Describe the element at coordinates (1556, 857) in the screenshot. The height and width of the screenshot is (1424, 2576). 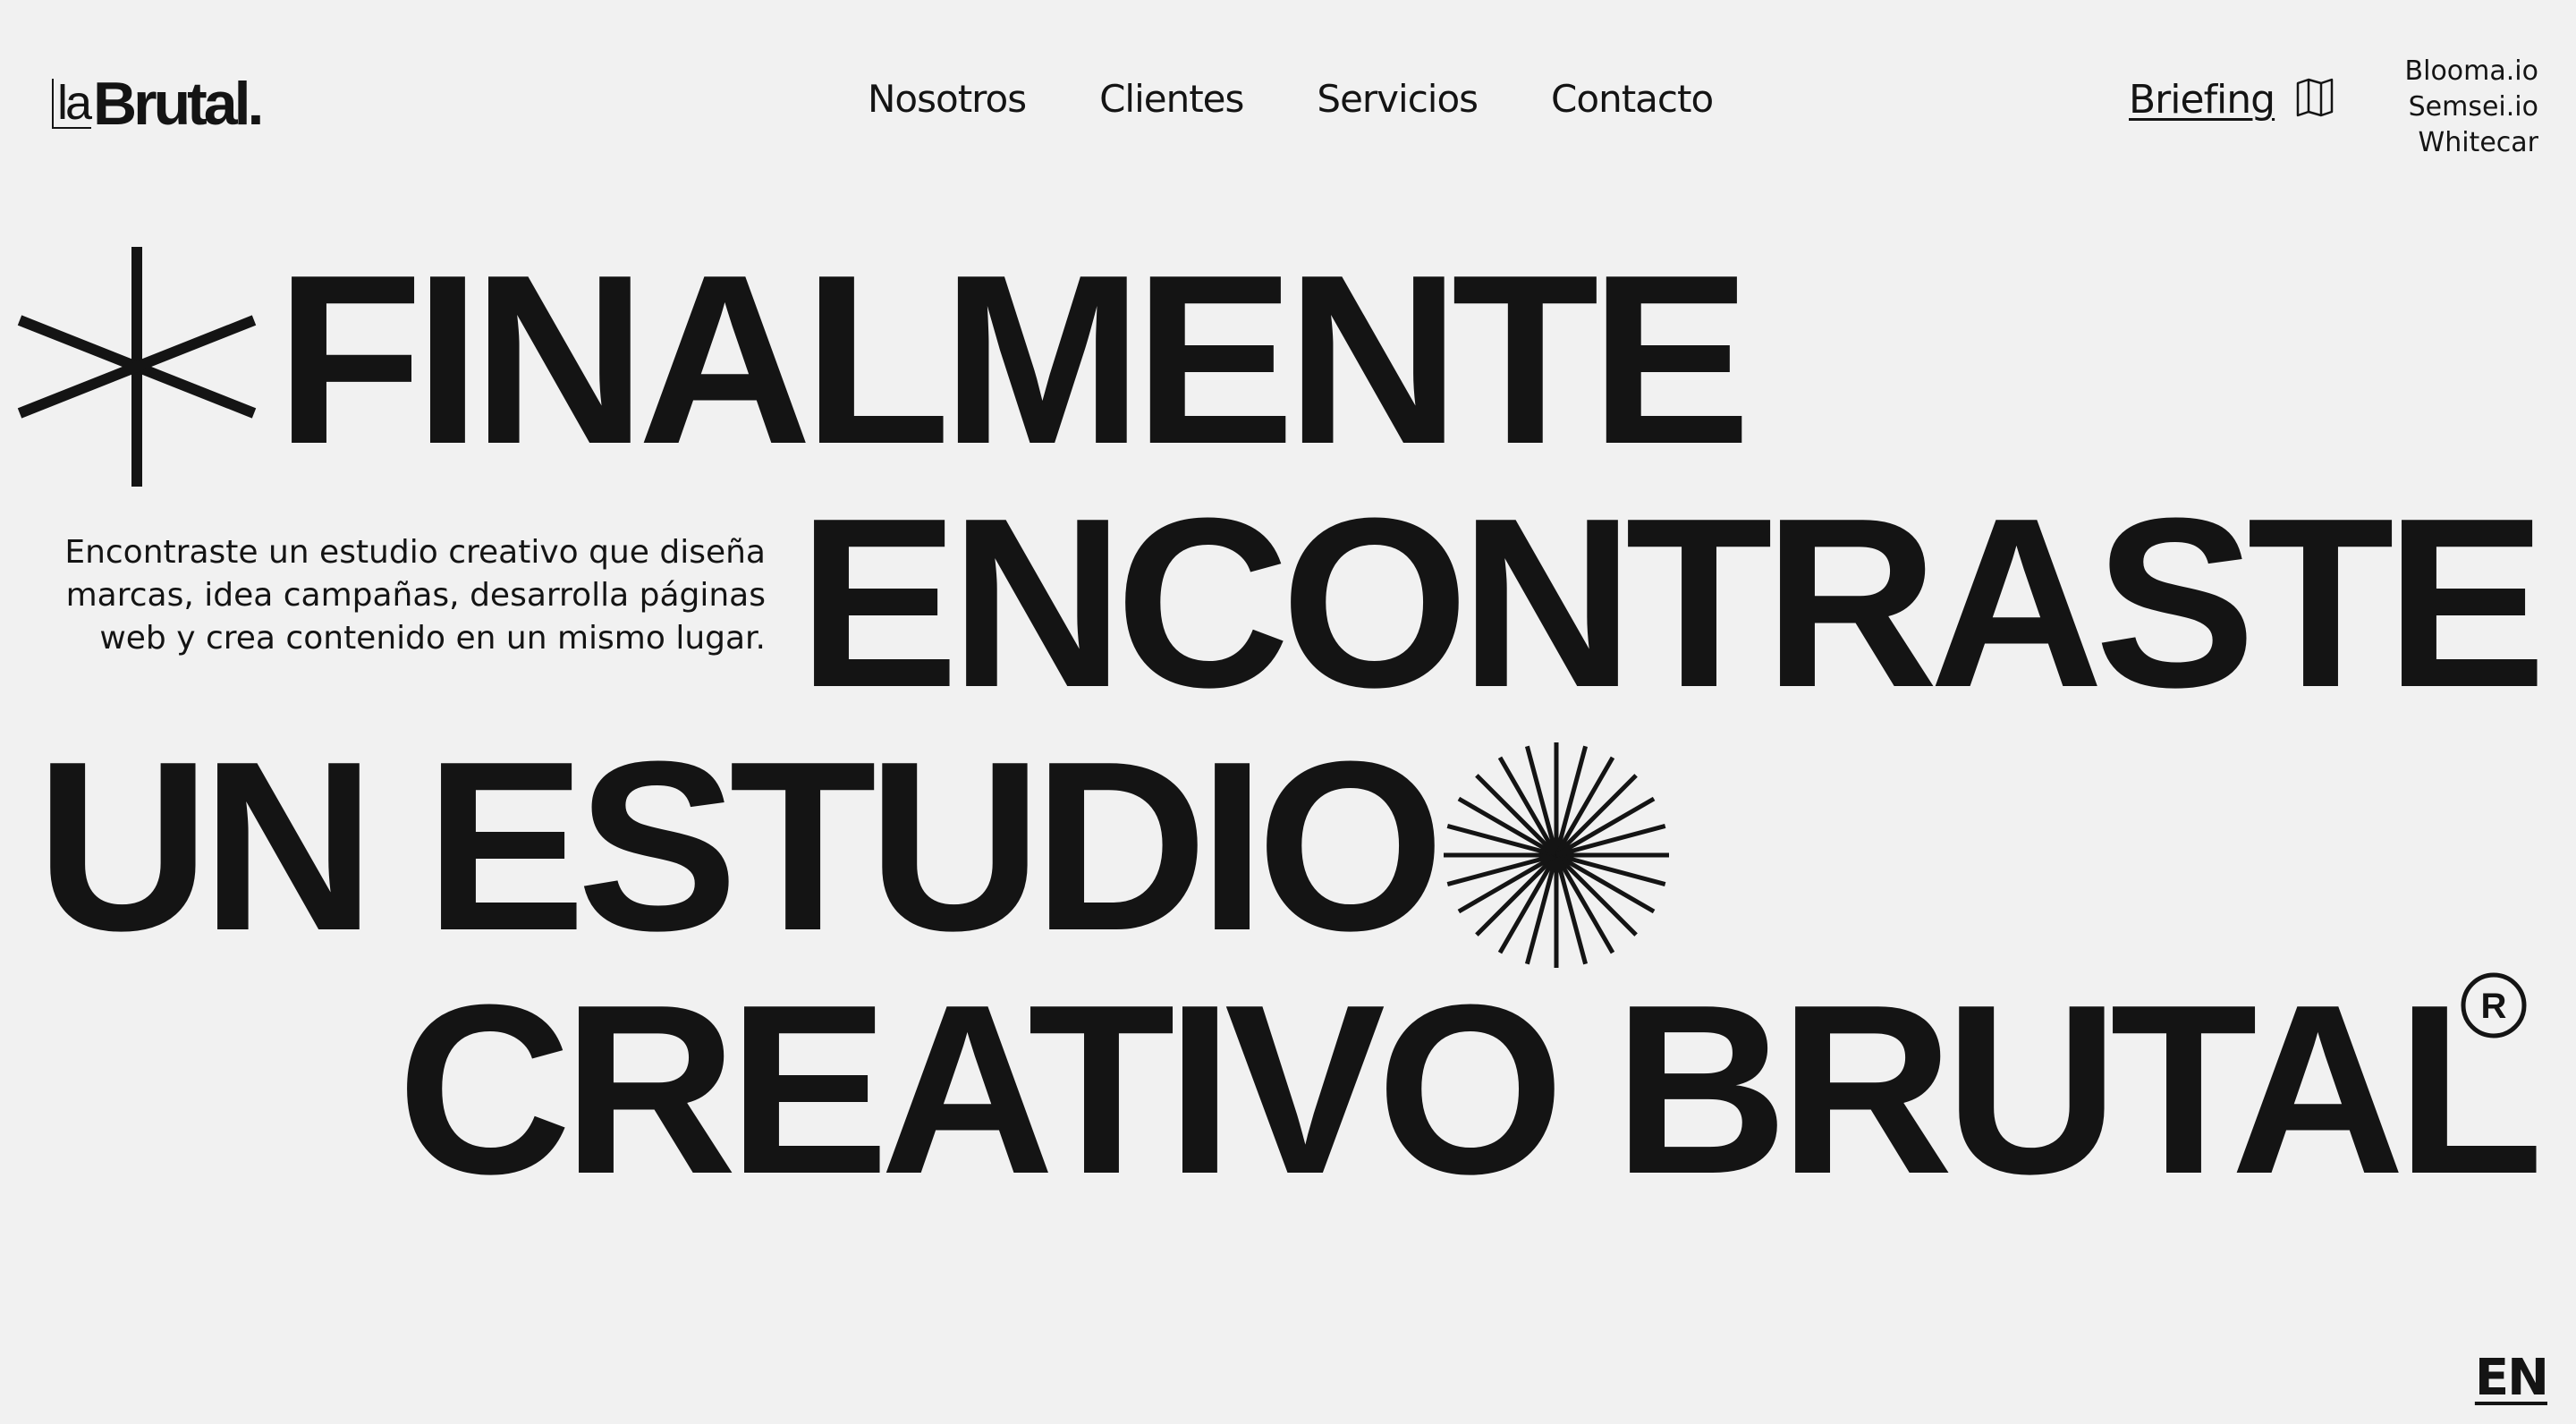
I see `starburst-icon` at that location.